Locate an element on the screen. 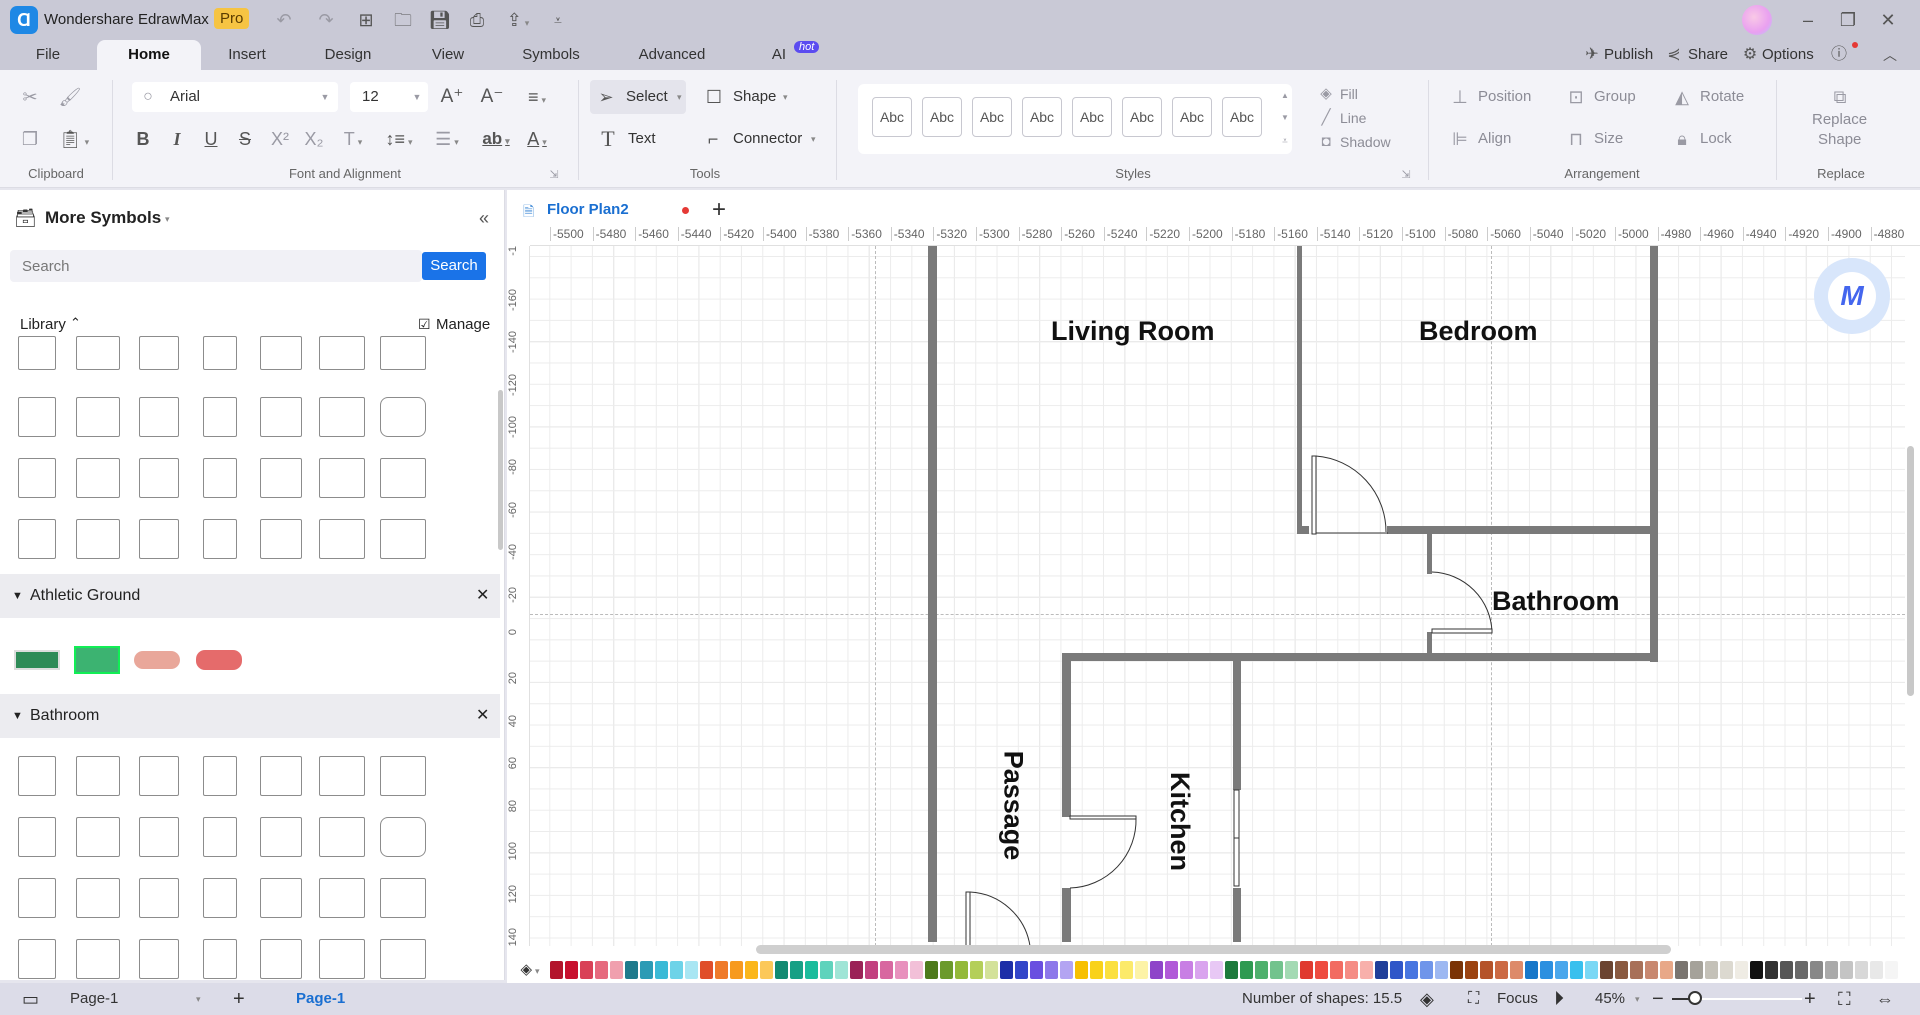  user-avatar is located at coordinates (1757, 20).